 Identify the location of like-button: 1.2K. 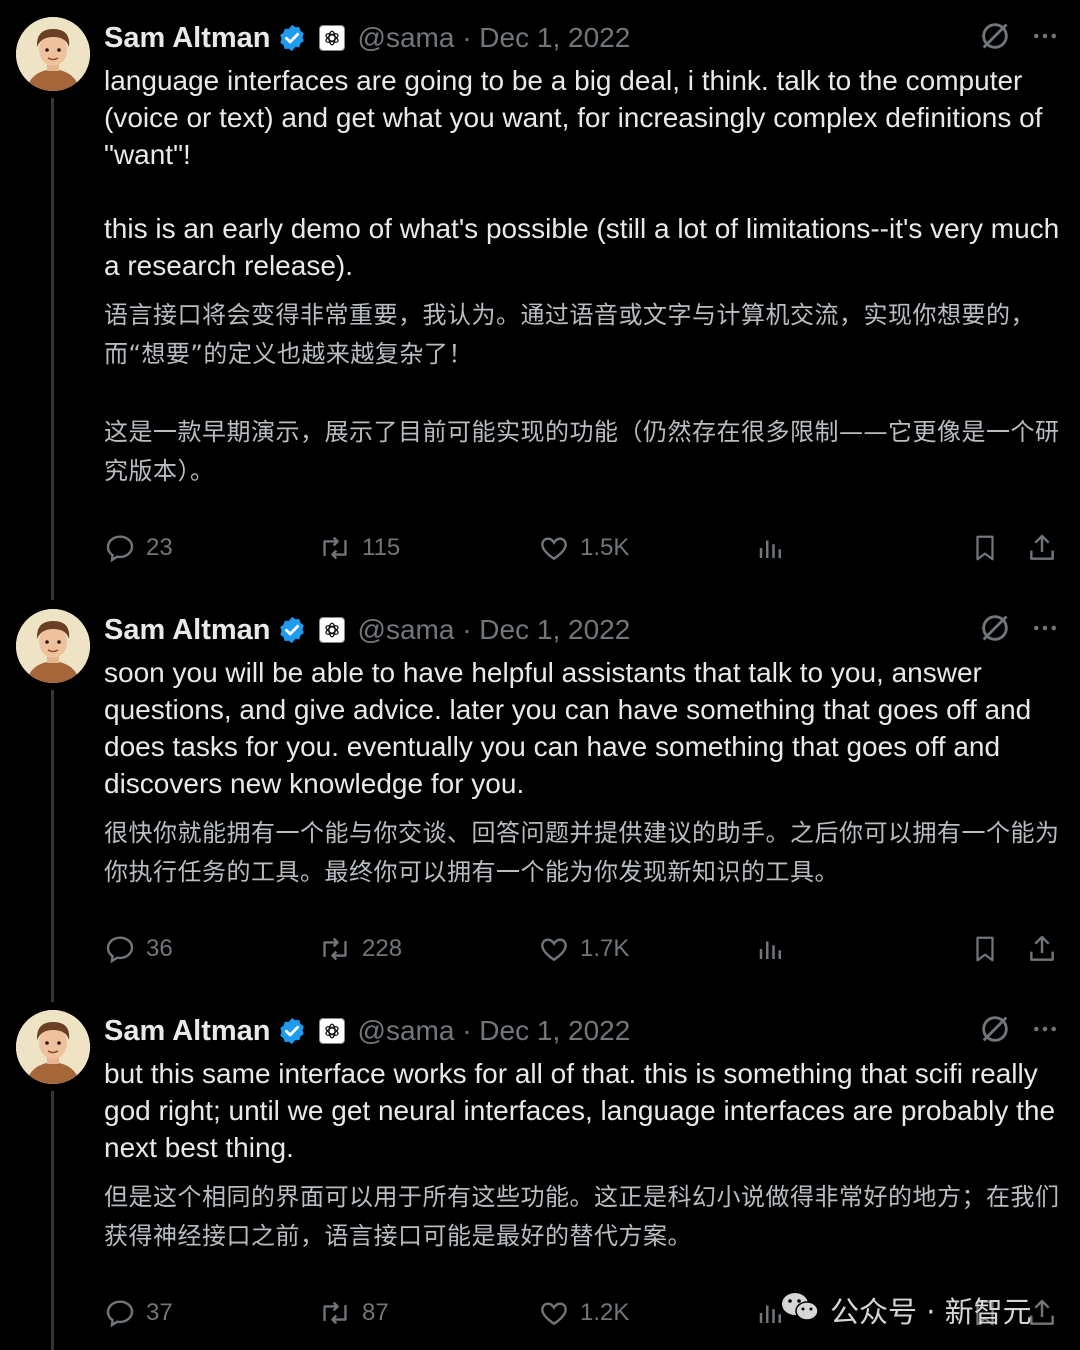
(583, 1313).